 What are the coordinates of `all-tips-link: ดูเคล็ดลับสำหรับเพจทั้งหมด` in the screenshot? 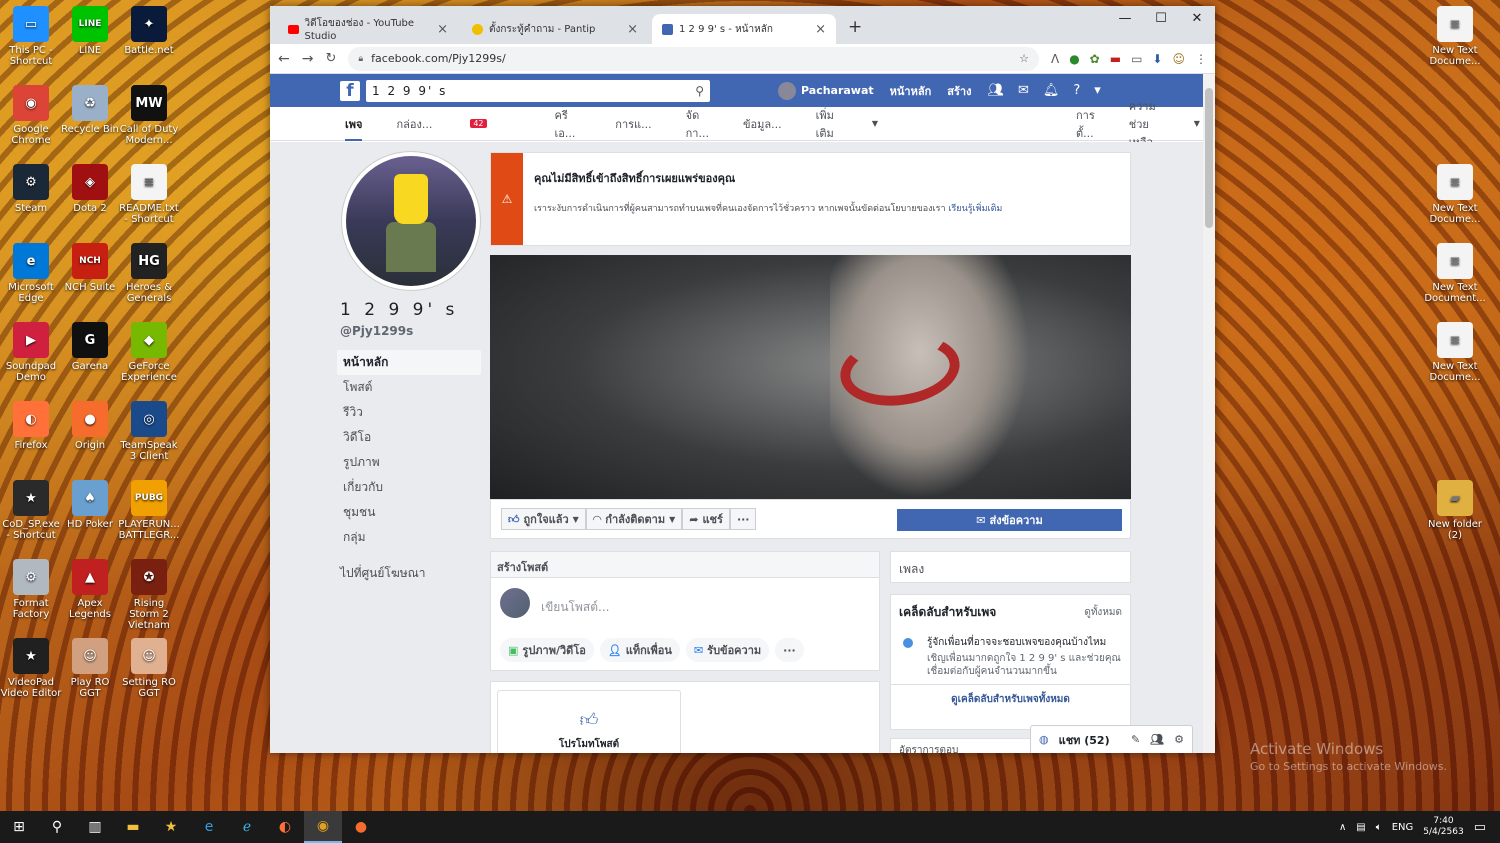 It's located at (1010, 699).